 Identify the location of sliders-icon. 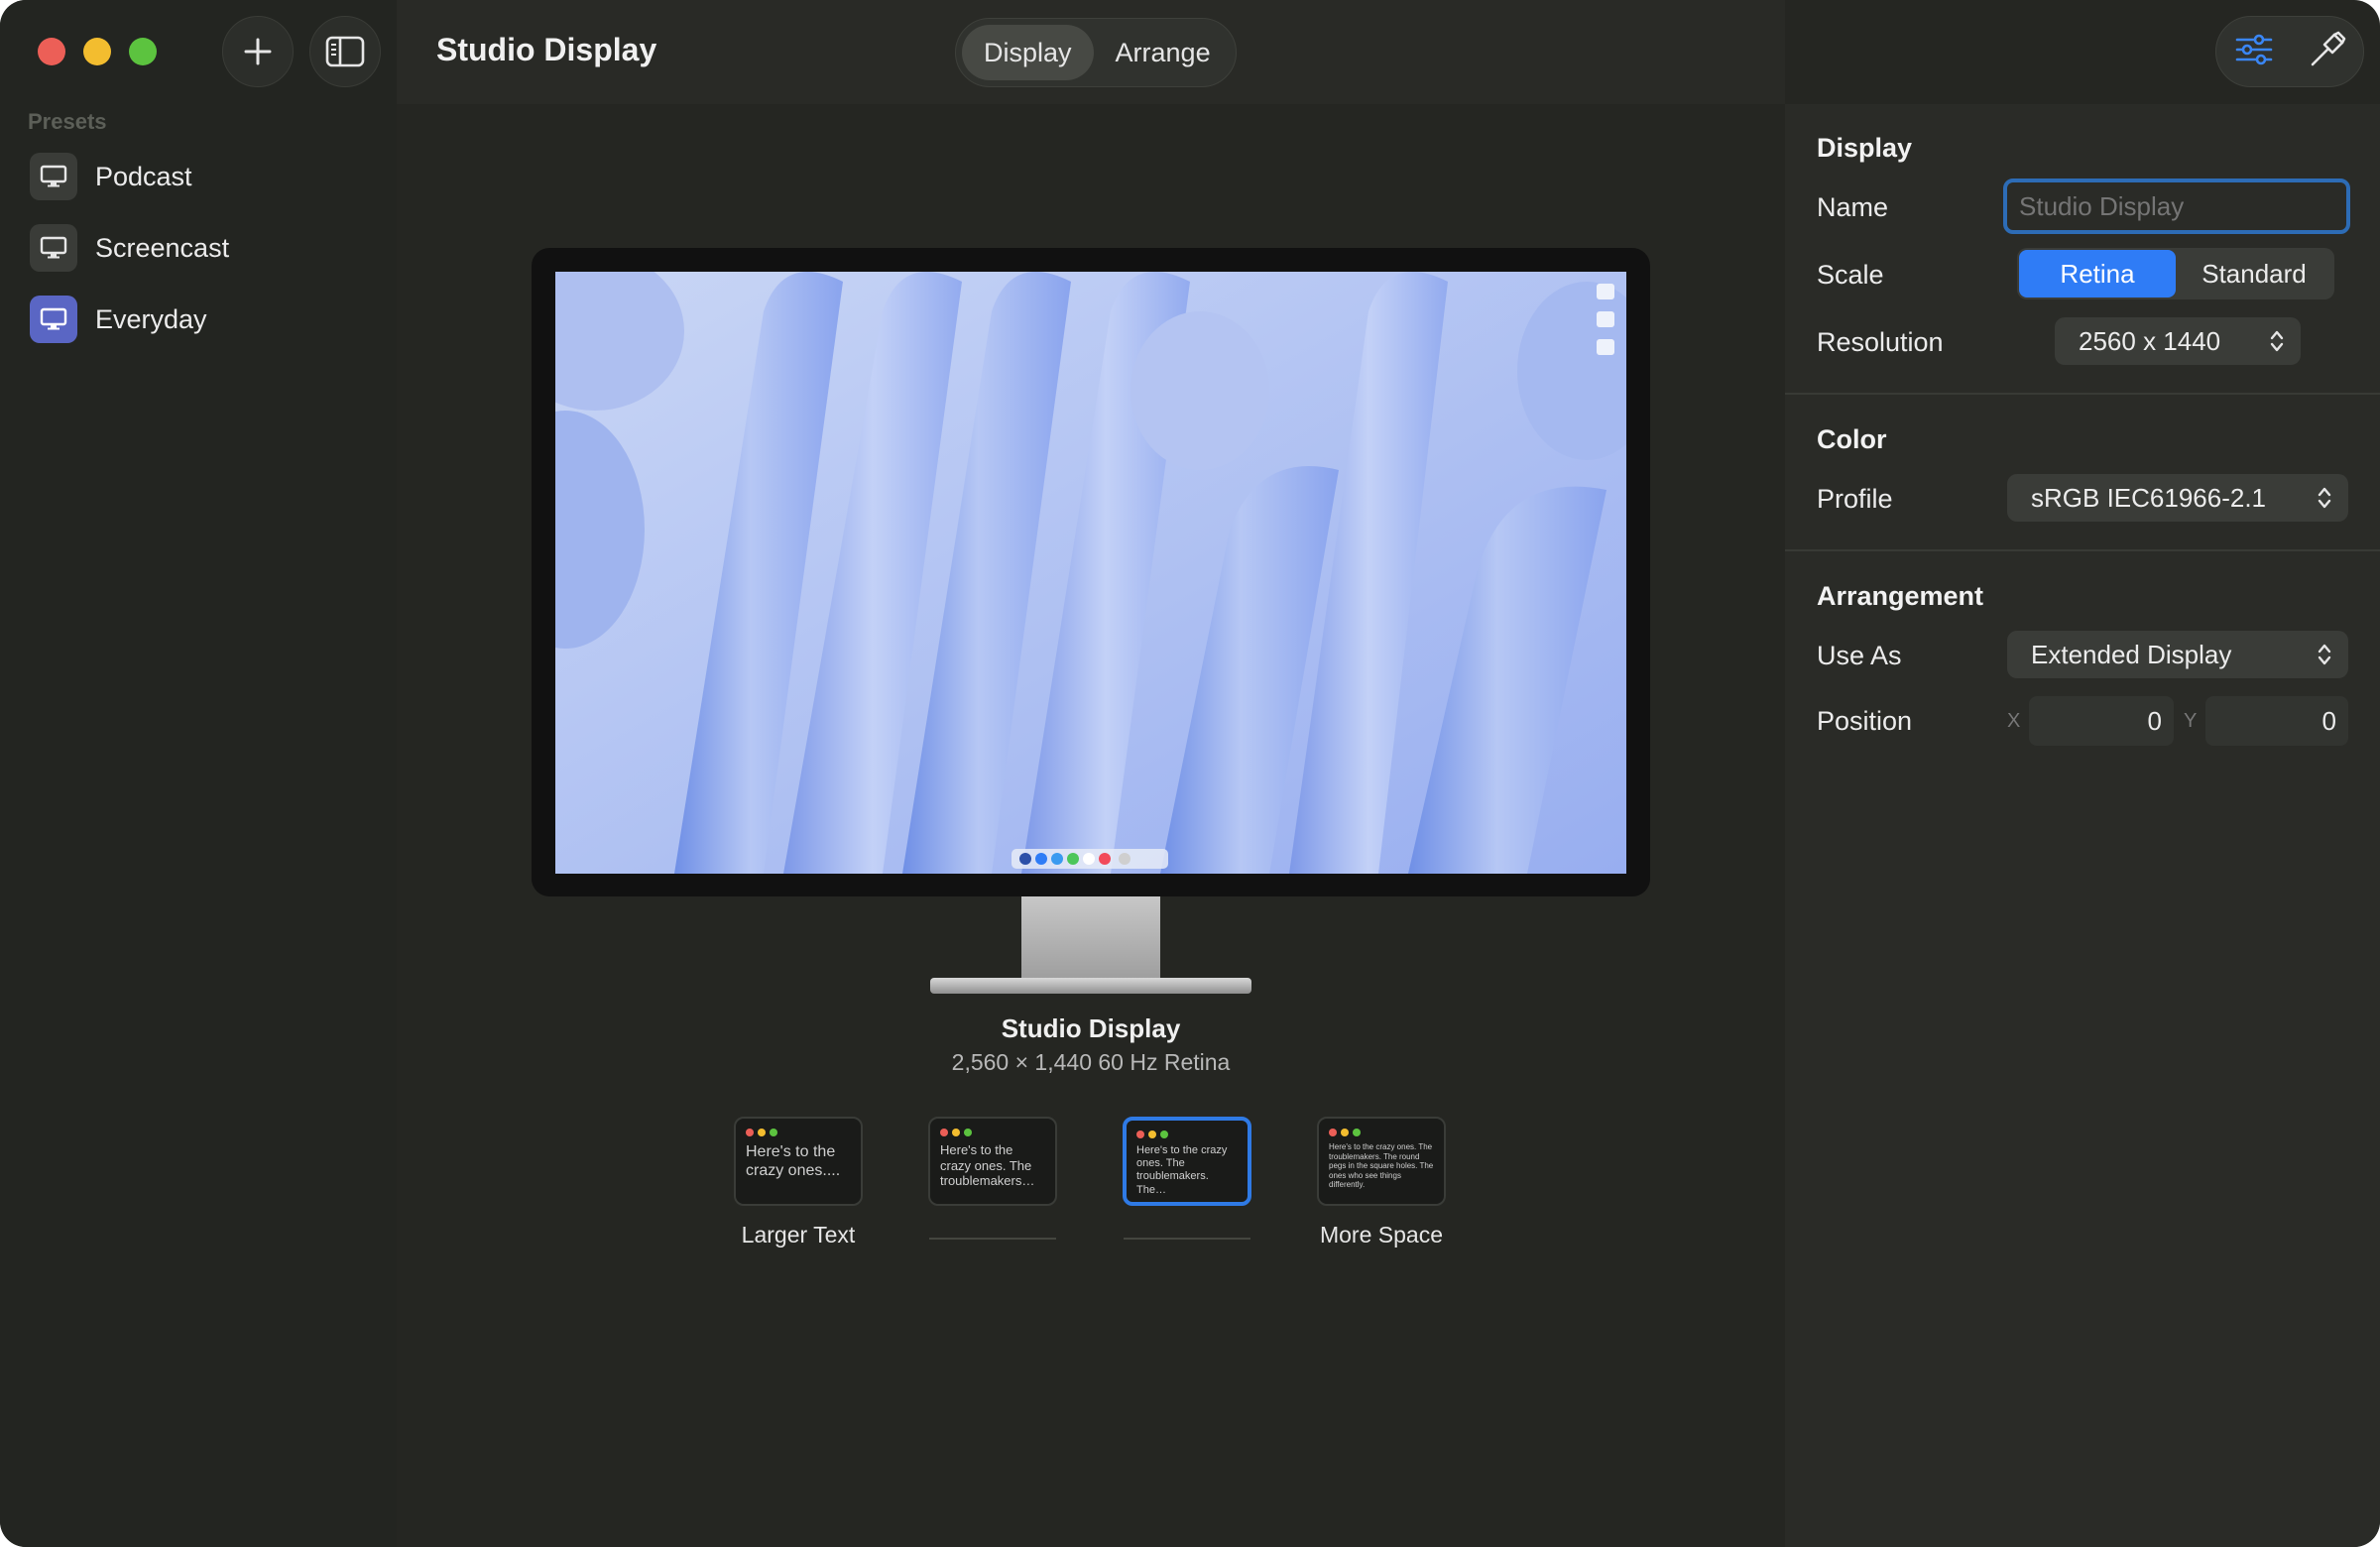
(2253, 49).